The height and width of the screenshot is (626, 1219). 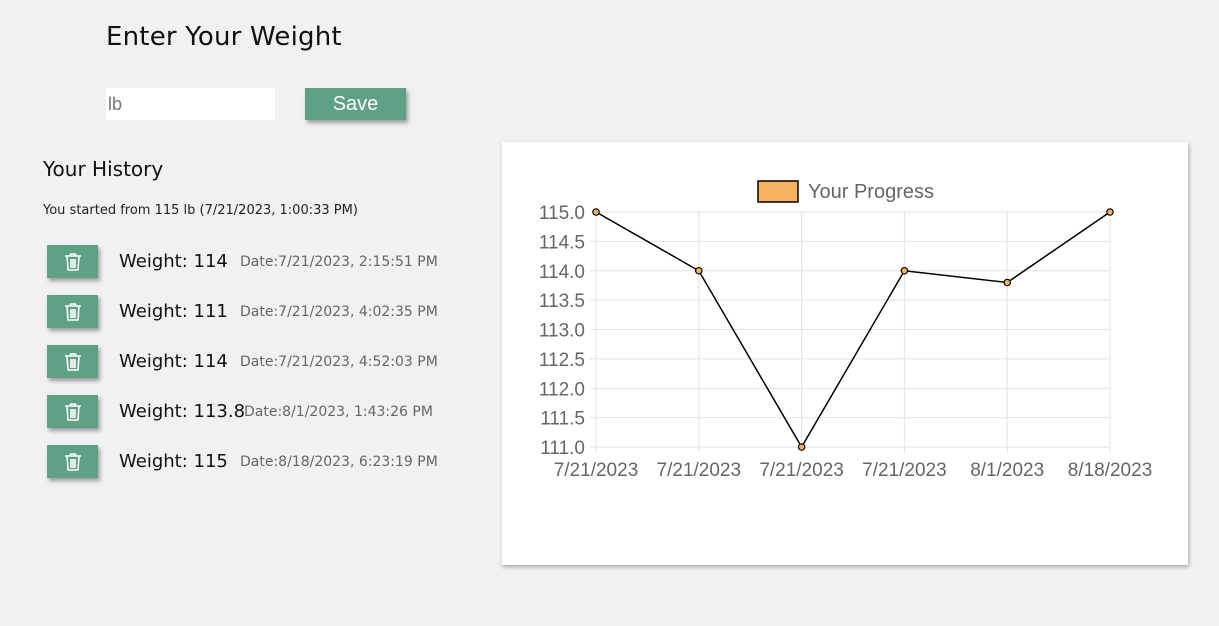 I want to click on row-date: Date:8/18/2023, 6:23:19 PM, so click(x=339, y=462).